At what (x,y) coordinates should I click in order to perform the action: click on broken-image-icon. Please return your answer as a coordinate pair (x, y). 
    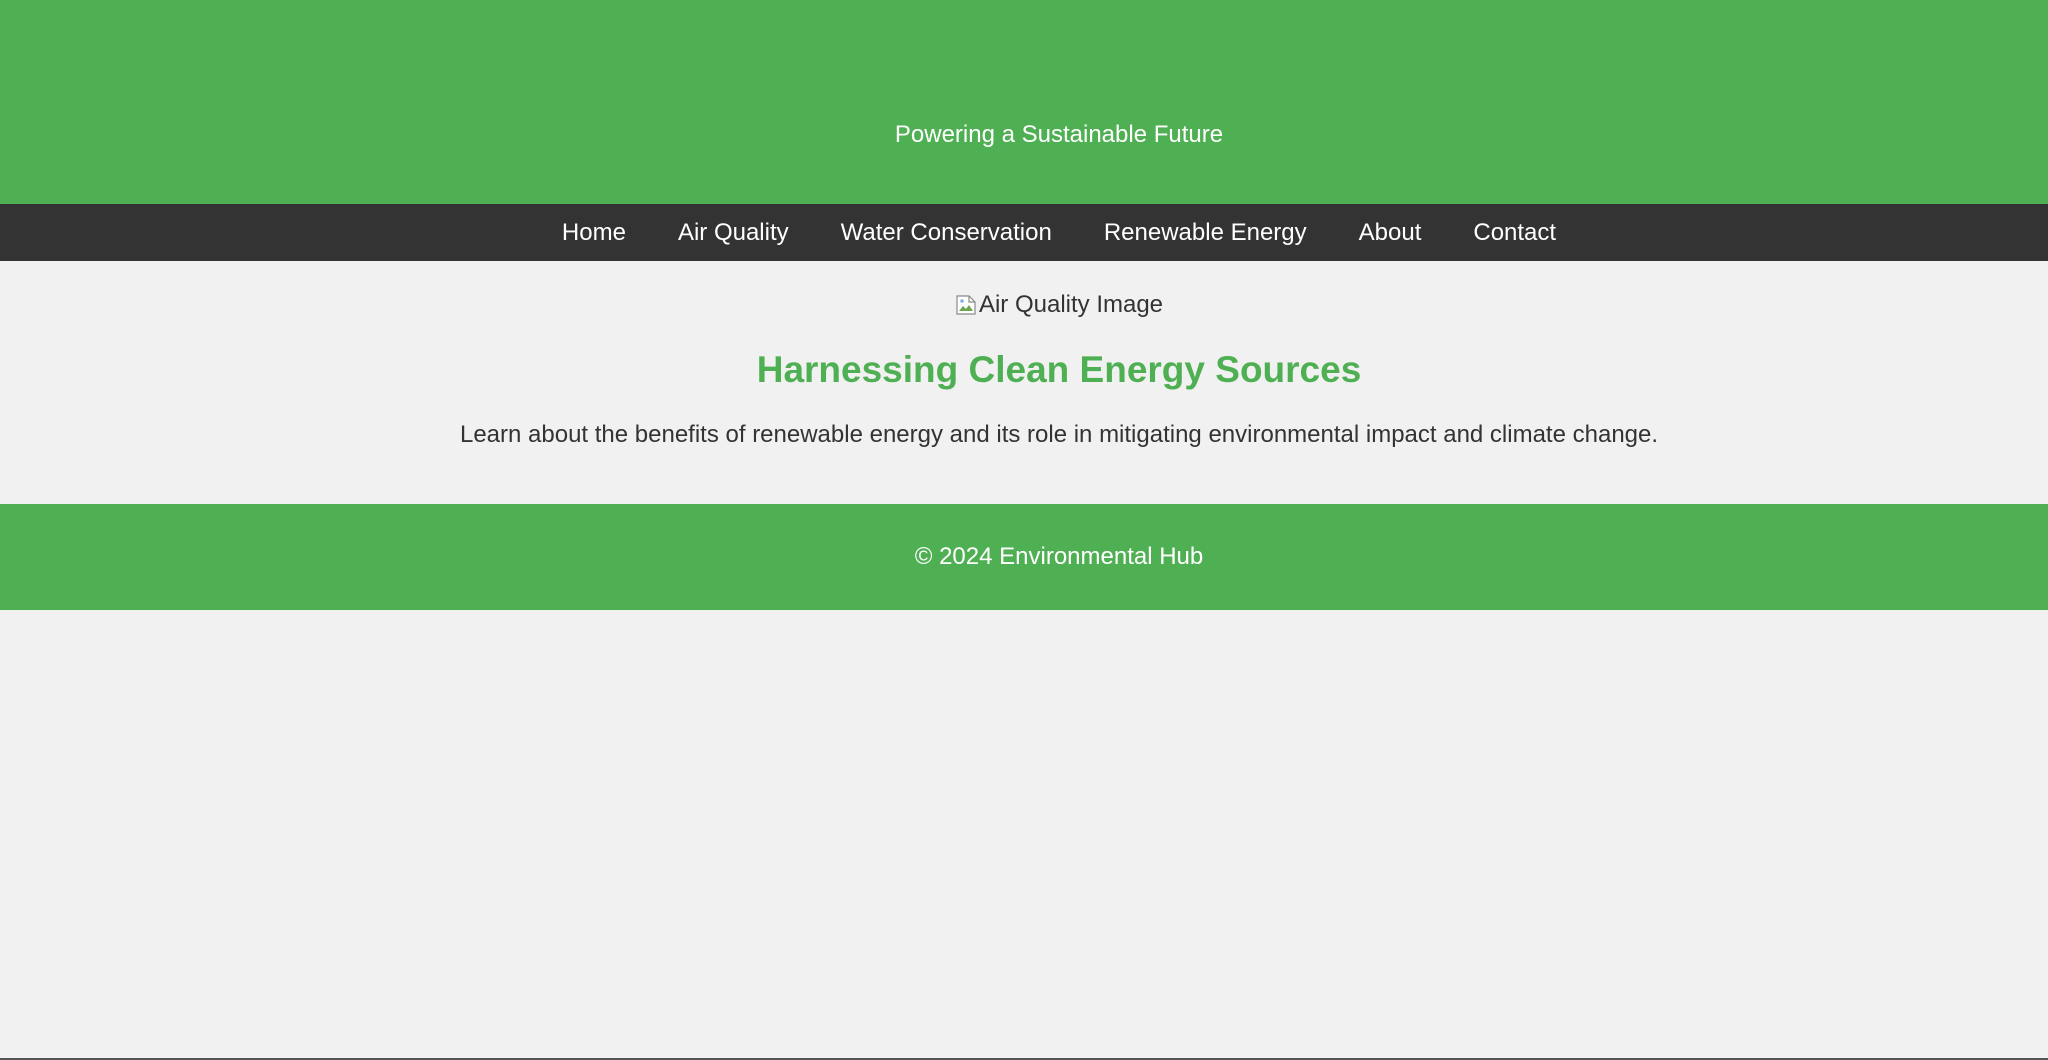
    Looking at the image, I should click on (966, 305).